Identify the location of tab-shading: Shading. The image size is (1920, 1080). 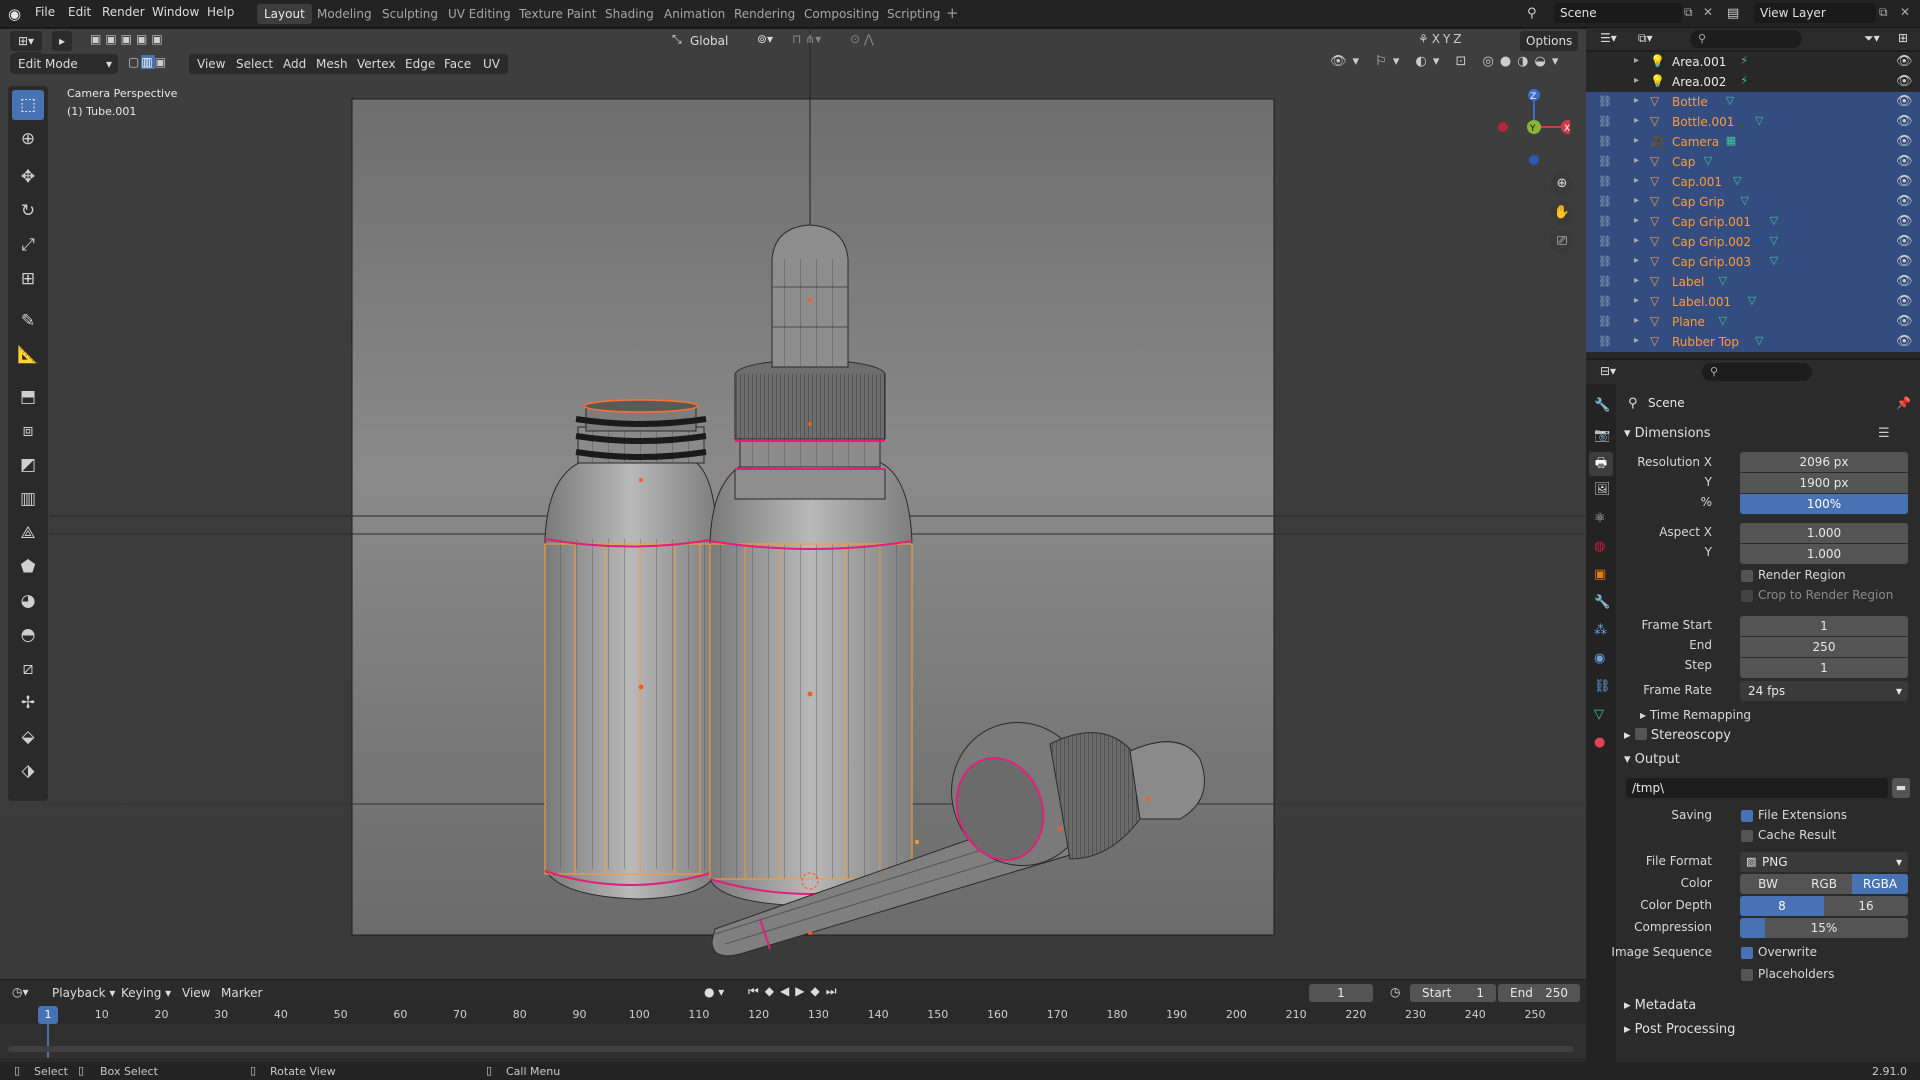
(629, 14).